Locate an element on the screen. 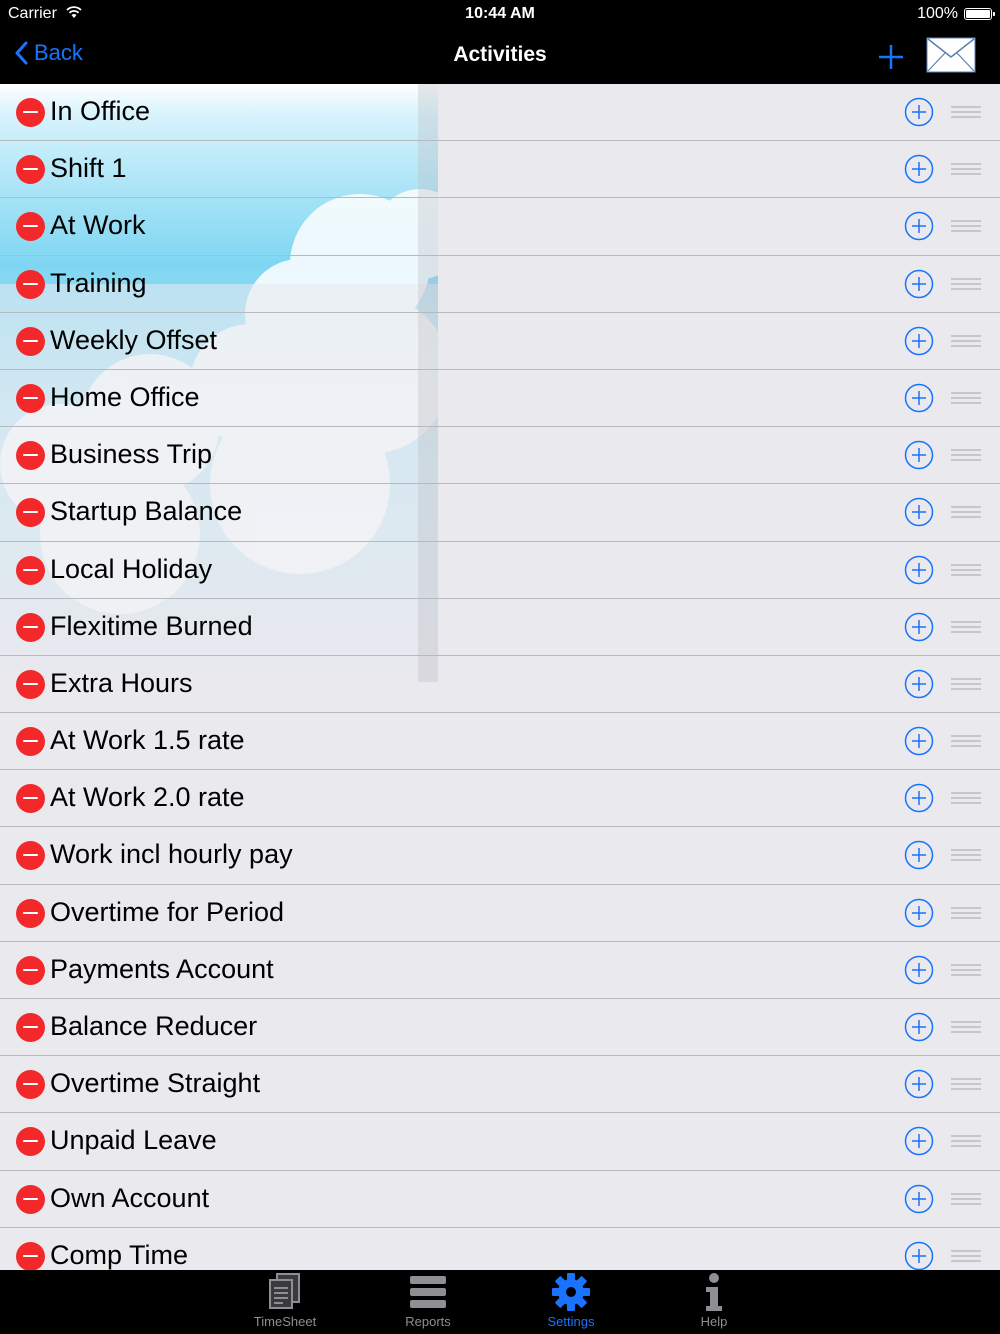  list-item: Payments Account is located at coordinates (500, 970).